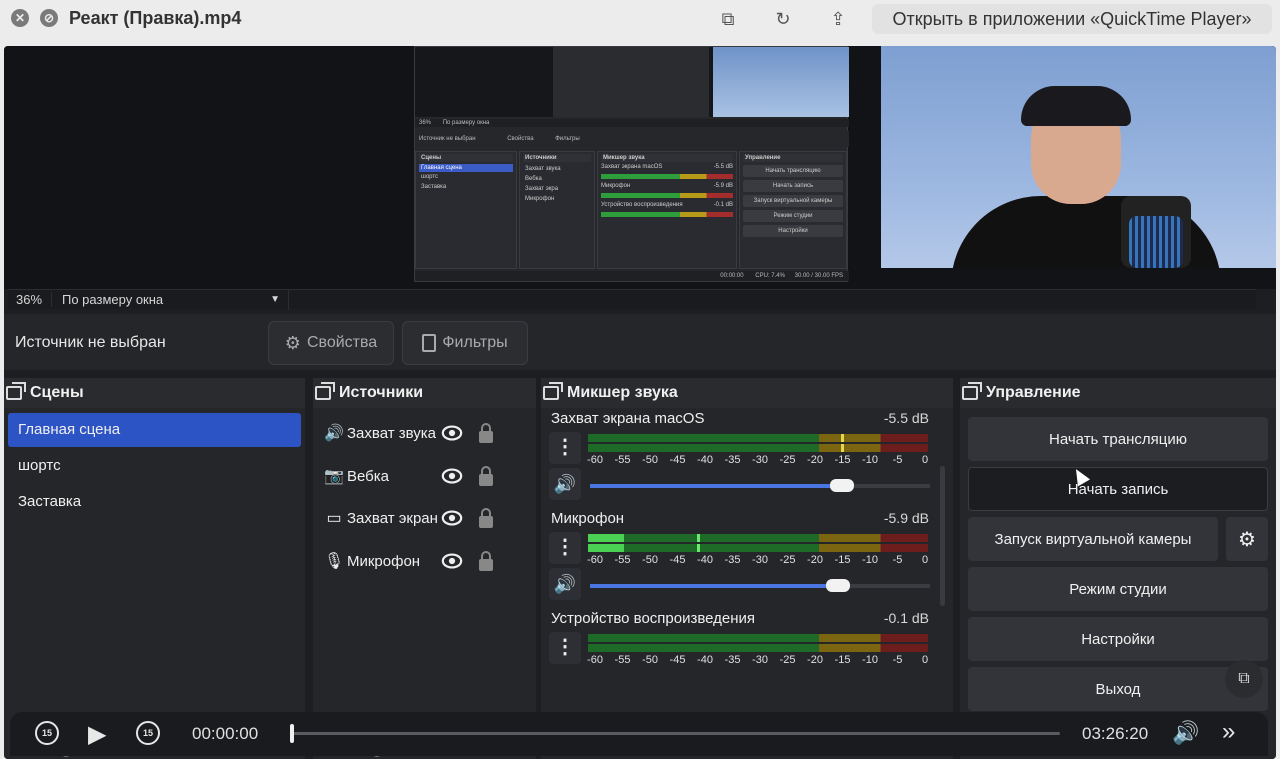 The image size is (1280, 759). I want to click on source-name: Захват звука, so click(392, 433).